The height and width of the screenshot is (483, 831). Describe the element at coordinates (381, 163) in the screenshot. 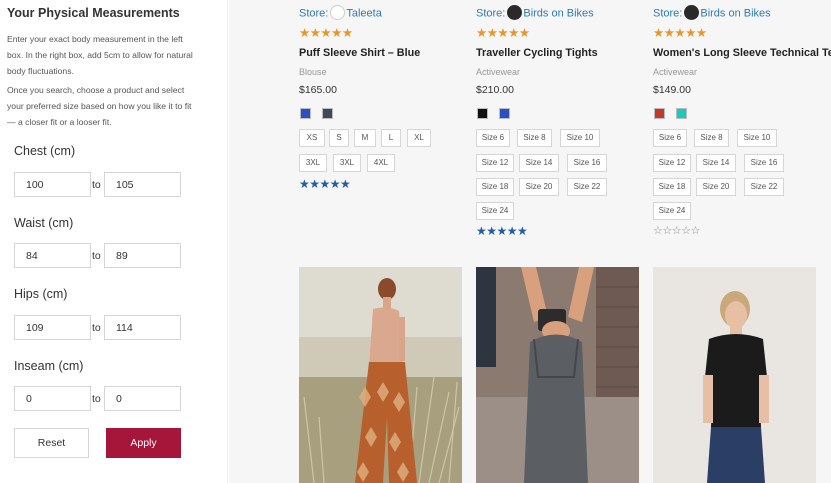

I see `size-option: 4XL` at that location.